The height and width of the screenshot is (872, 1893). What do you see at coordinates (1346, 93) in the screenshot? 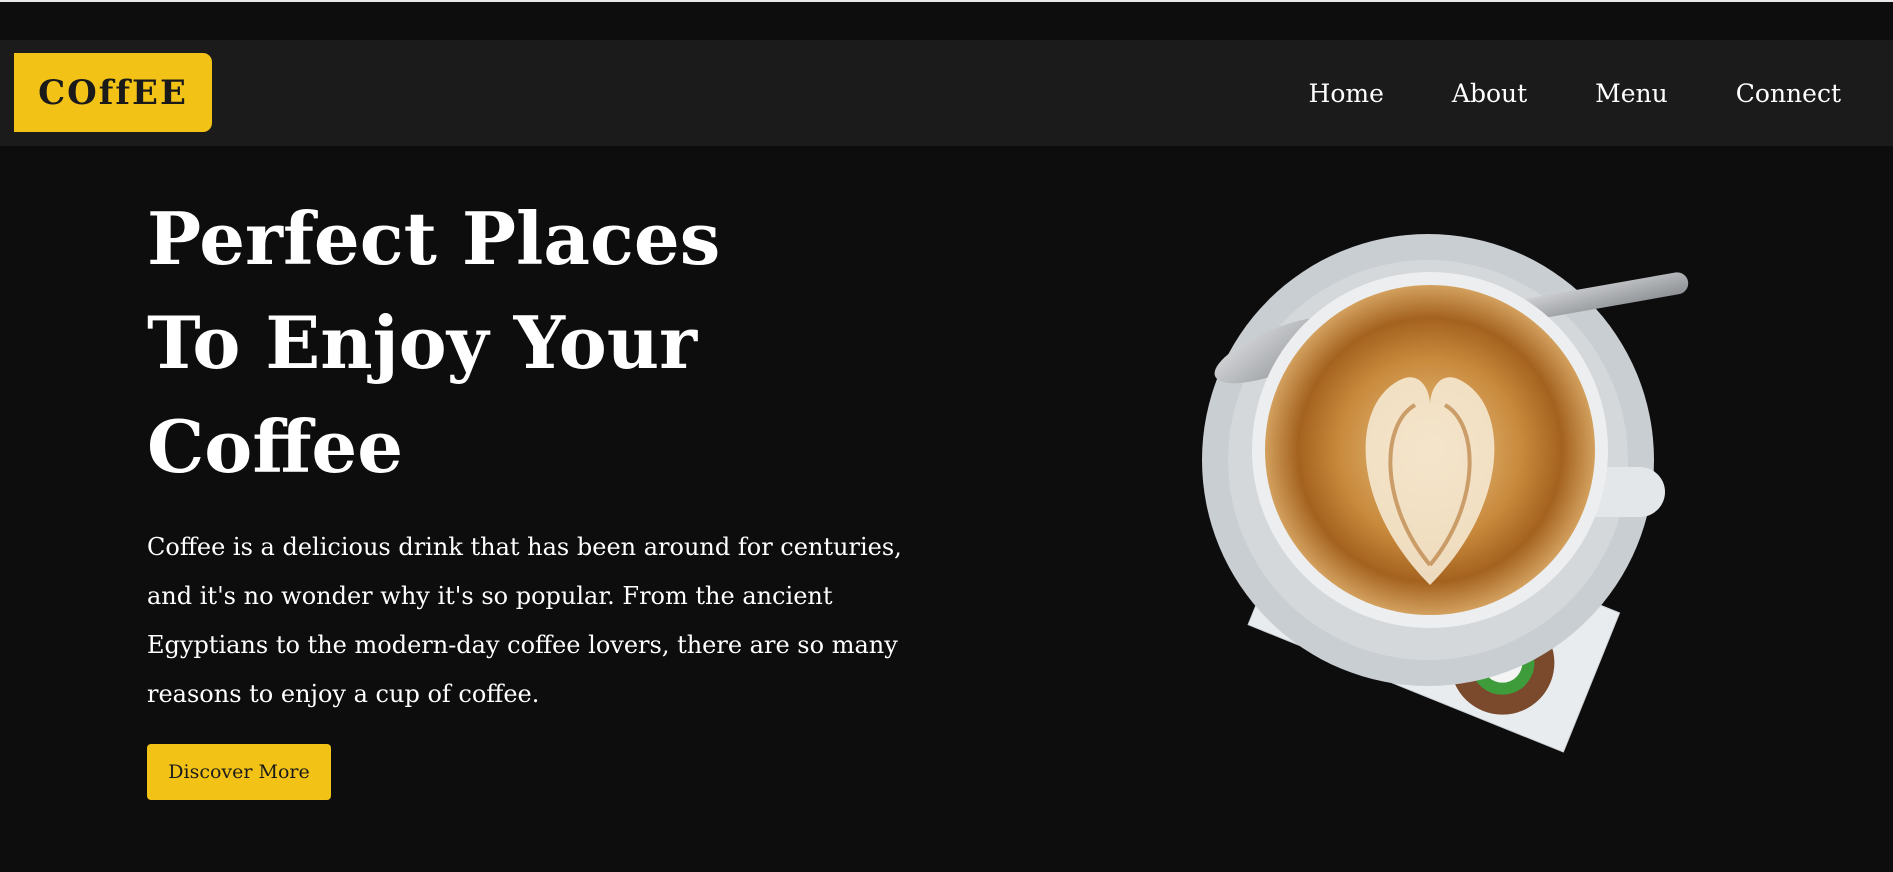
I see `nav-link-home: Home` at bounding box center [1346, 93].